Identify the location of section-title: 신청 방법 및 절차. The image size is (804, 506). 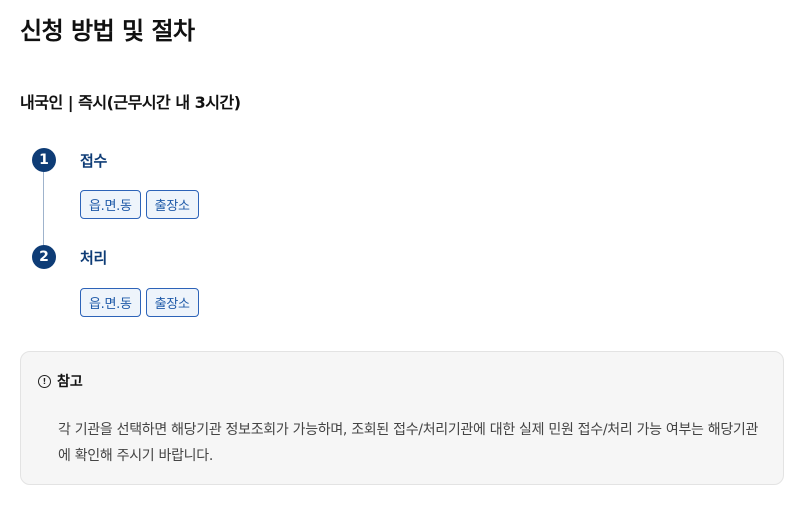
(107, 31).